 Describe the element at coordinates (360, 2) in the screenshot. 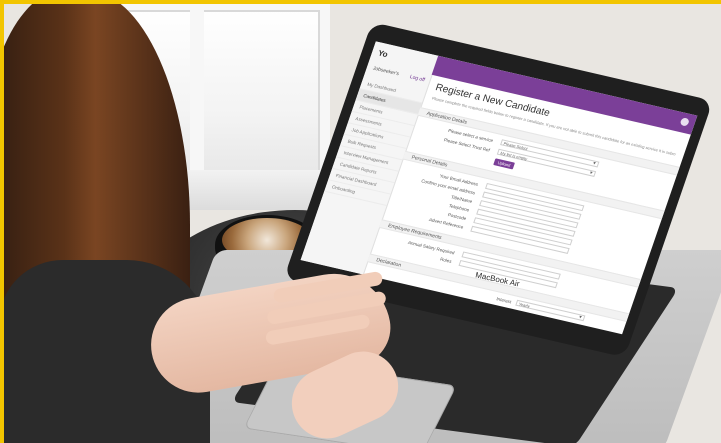

I see `yellow-border-top` at that location.